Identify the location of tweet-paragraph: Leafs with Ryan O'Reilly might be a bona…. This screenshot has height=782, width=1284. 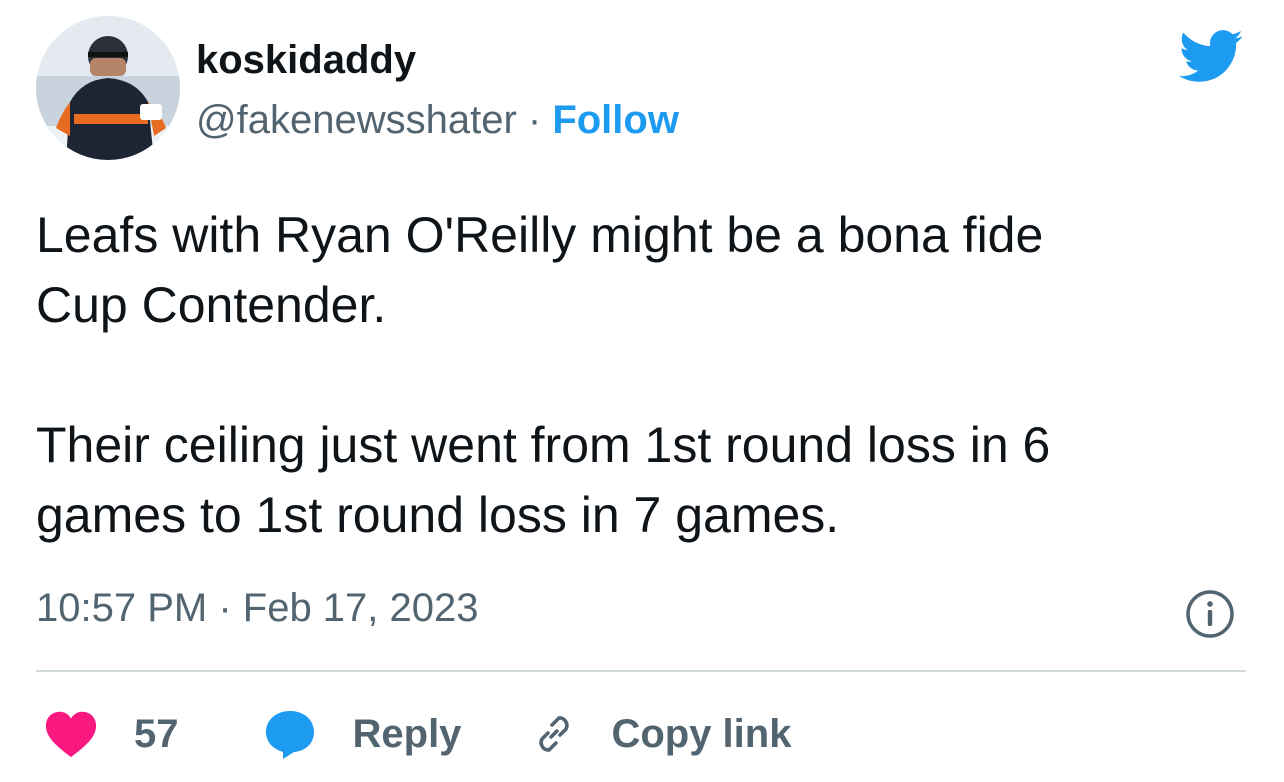
(540, 270).